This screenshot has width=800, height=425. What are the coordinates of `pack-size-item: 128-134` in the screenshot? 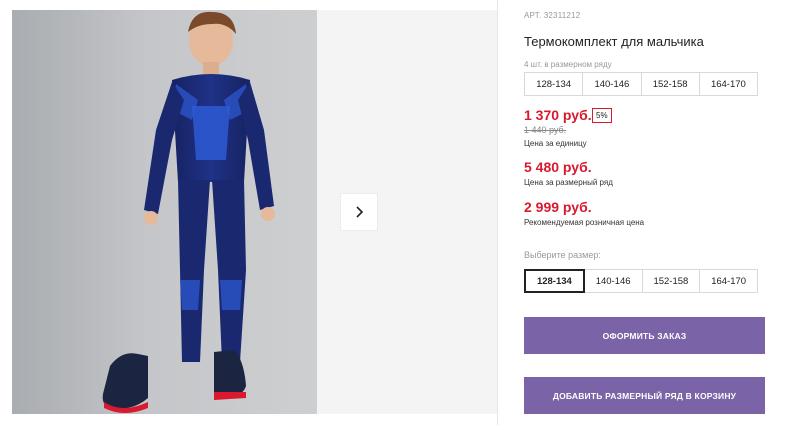 It's located at (554, 84).